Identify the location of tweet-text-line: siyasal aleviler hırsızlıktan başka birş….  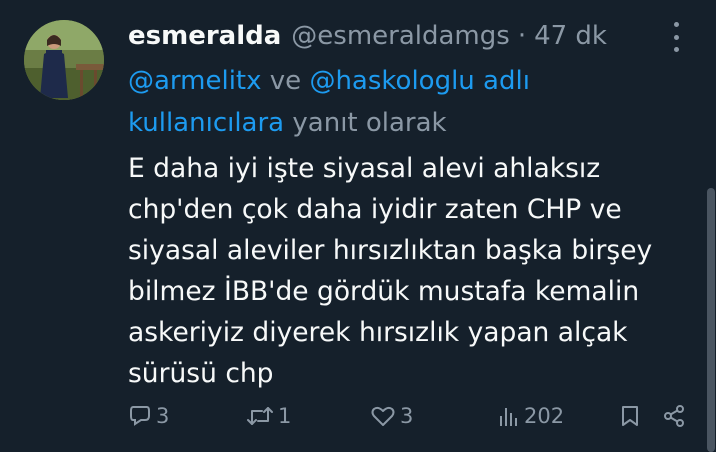
(390, 250).